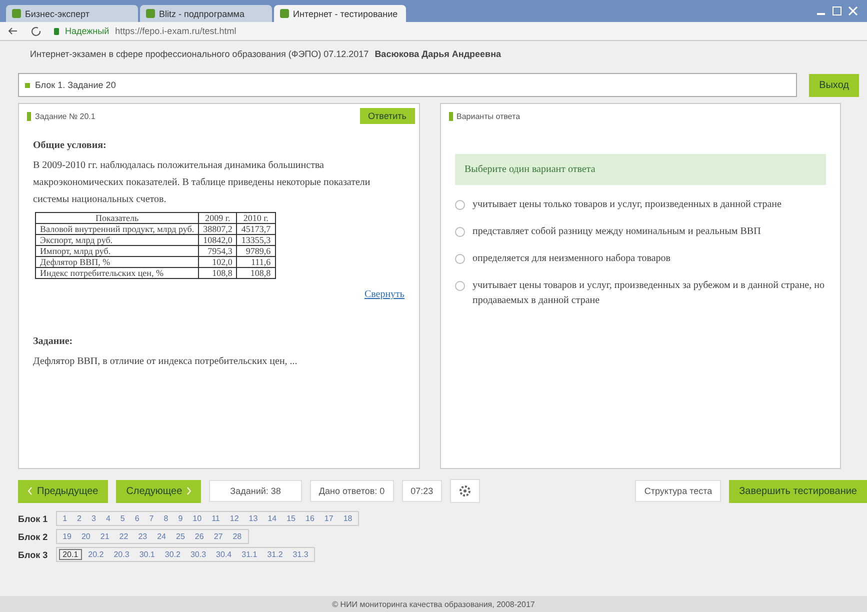 This screenshot has height=612, width=867. Describe the element at coordinates (256, 251) in the screenshot. I see `table-cell: 9789,6` at that location.